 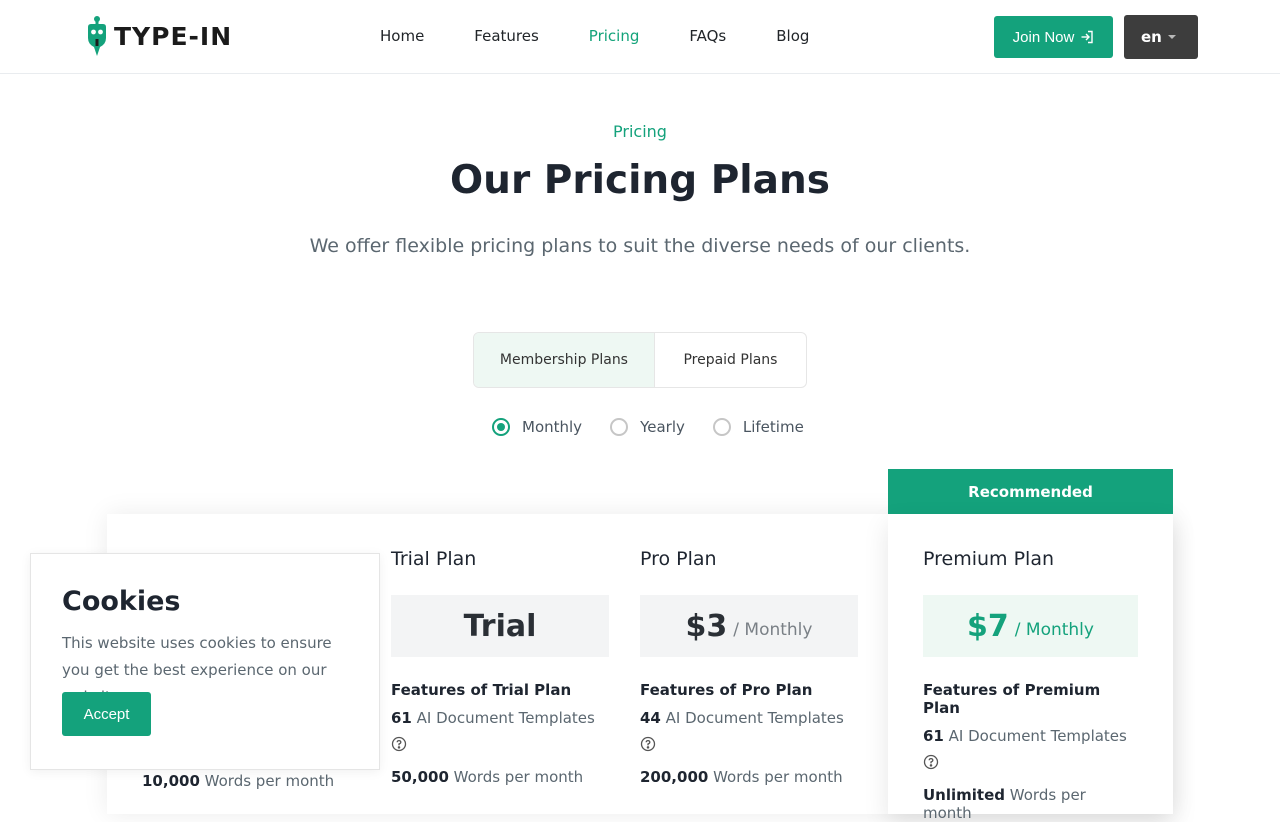 I want to click on recommended-badge: Recommended, so click(x=1030, y=491).